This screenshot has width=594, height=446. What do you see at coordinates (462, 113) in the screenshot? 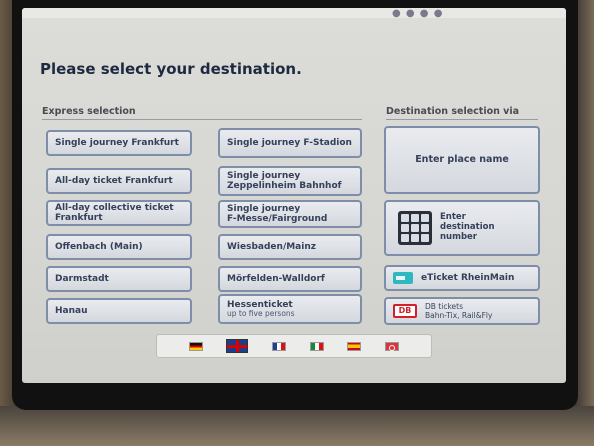
I see `destination-selection-label: Destination selection via` at bounding box center [462, 113].